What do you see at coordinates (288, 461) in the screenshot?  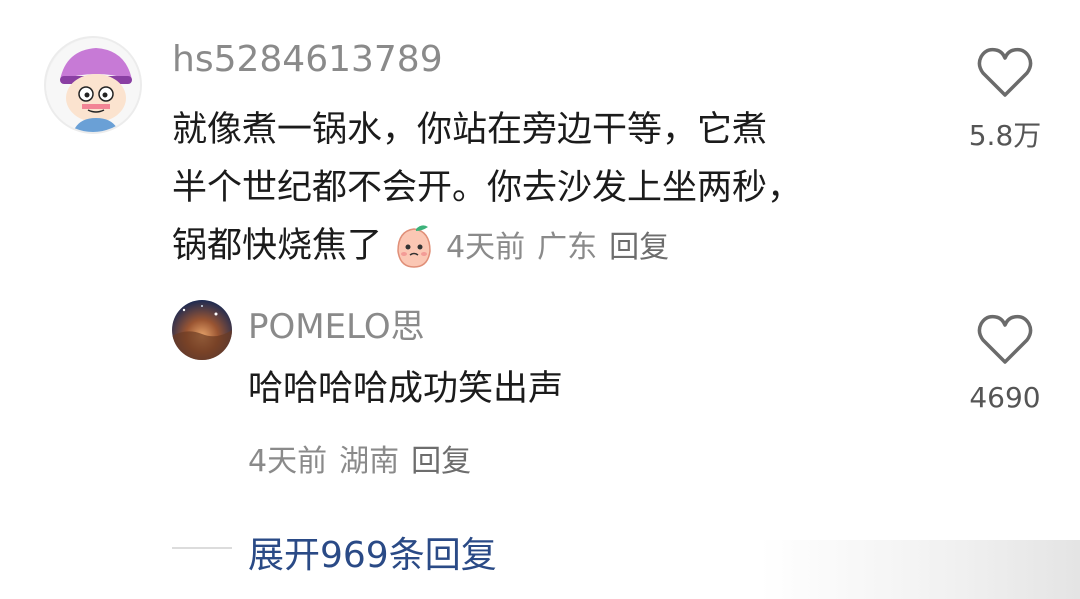 I see `reply-time: 4天前` at bounding box center [288, 461].